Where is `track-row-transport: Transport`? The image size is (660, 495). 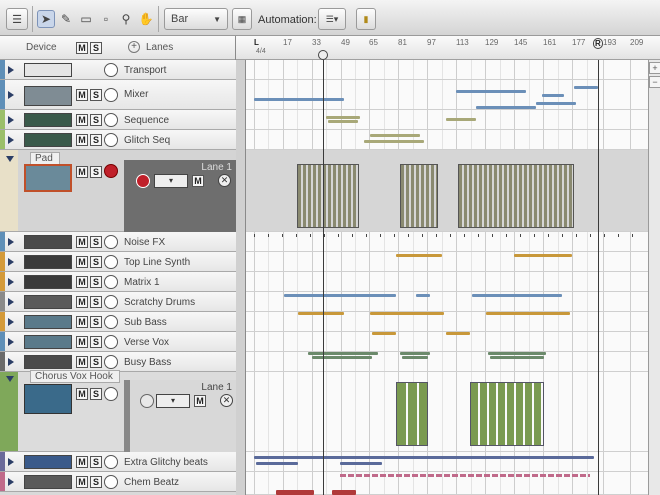
track-row-transport: Transport is located at coordinates (118, 70).